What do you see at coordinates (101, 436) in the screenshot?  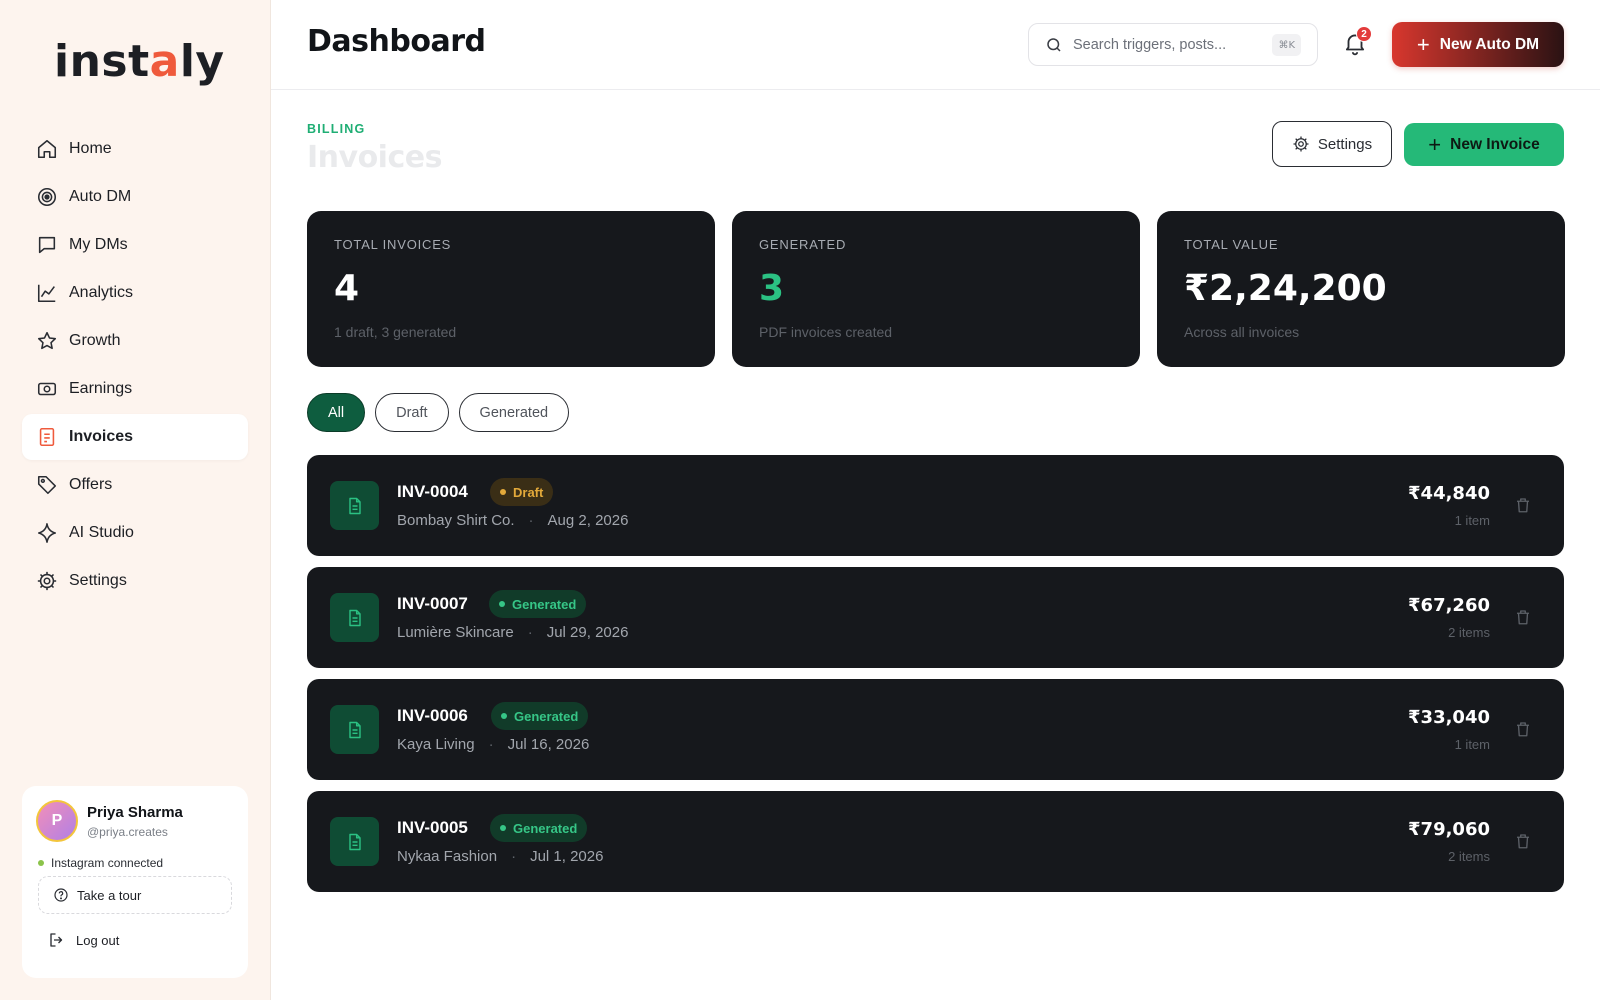 I see `sidebar-item-label: Invoices` at bounding box center [101, 436].